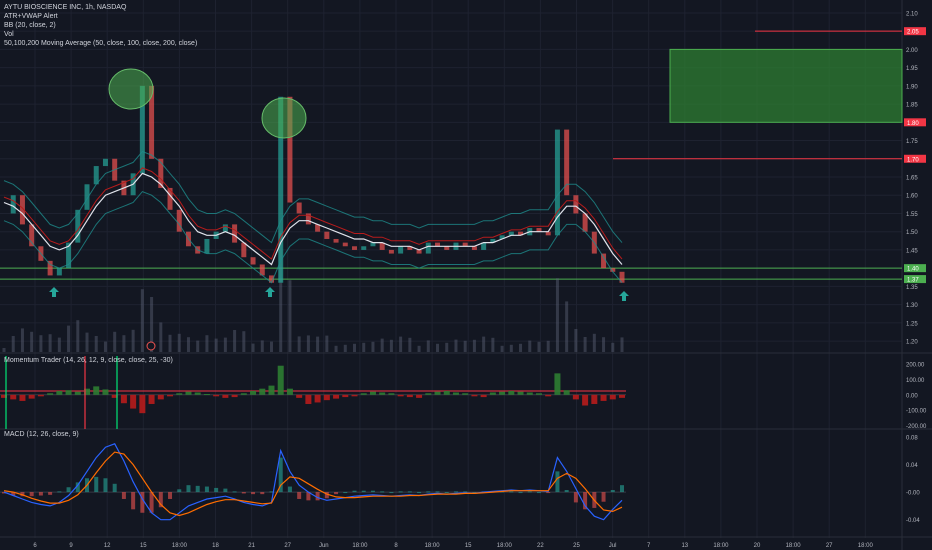 The image size is (932, 550). I want to click on macd-tick-label: -0.00, so click(913, 494).